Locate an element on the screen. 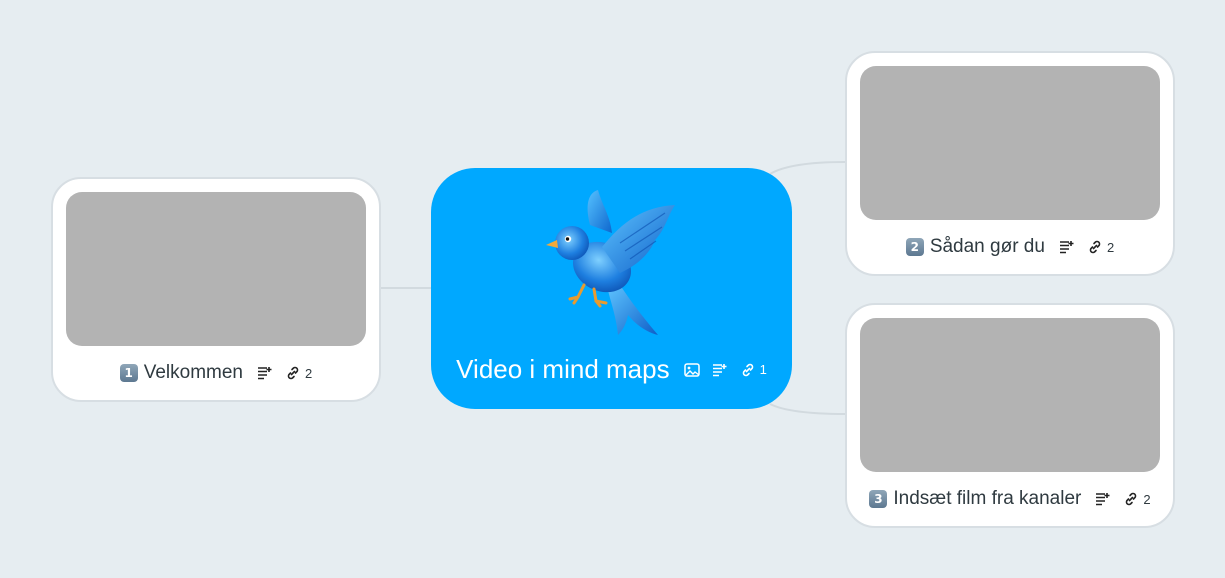 The width and height of the screenshot is (1225, 578). image-icon is located at coordinates (691, 369).